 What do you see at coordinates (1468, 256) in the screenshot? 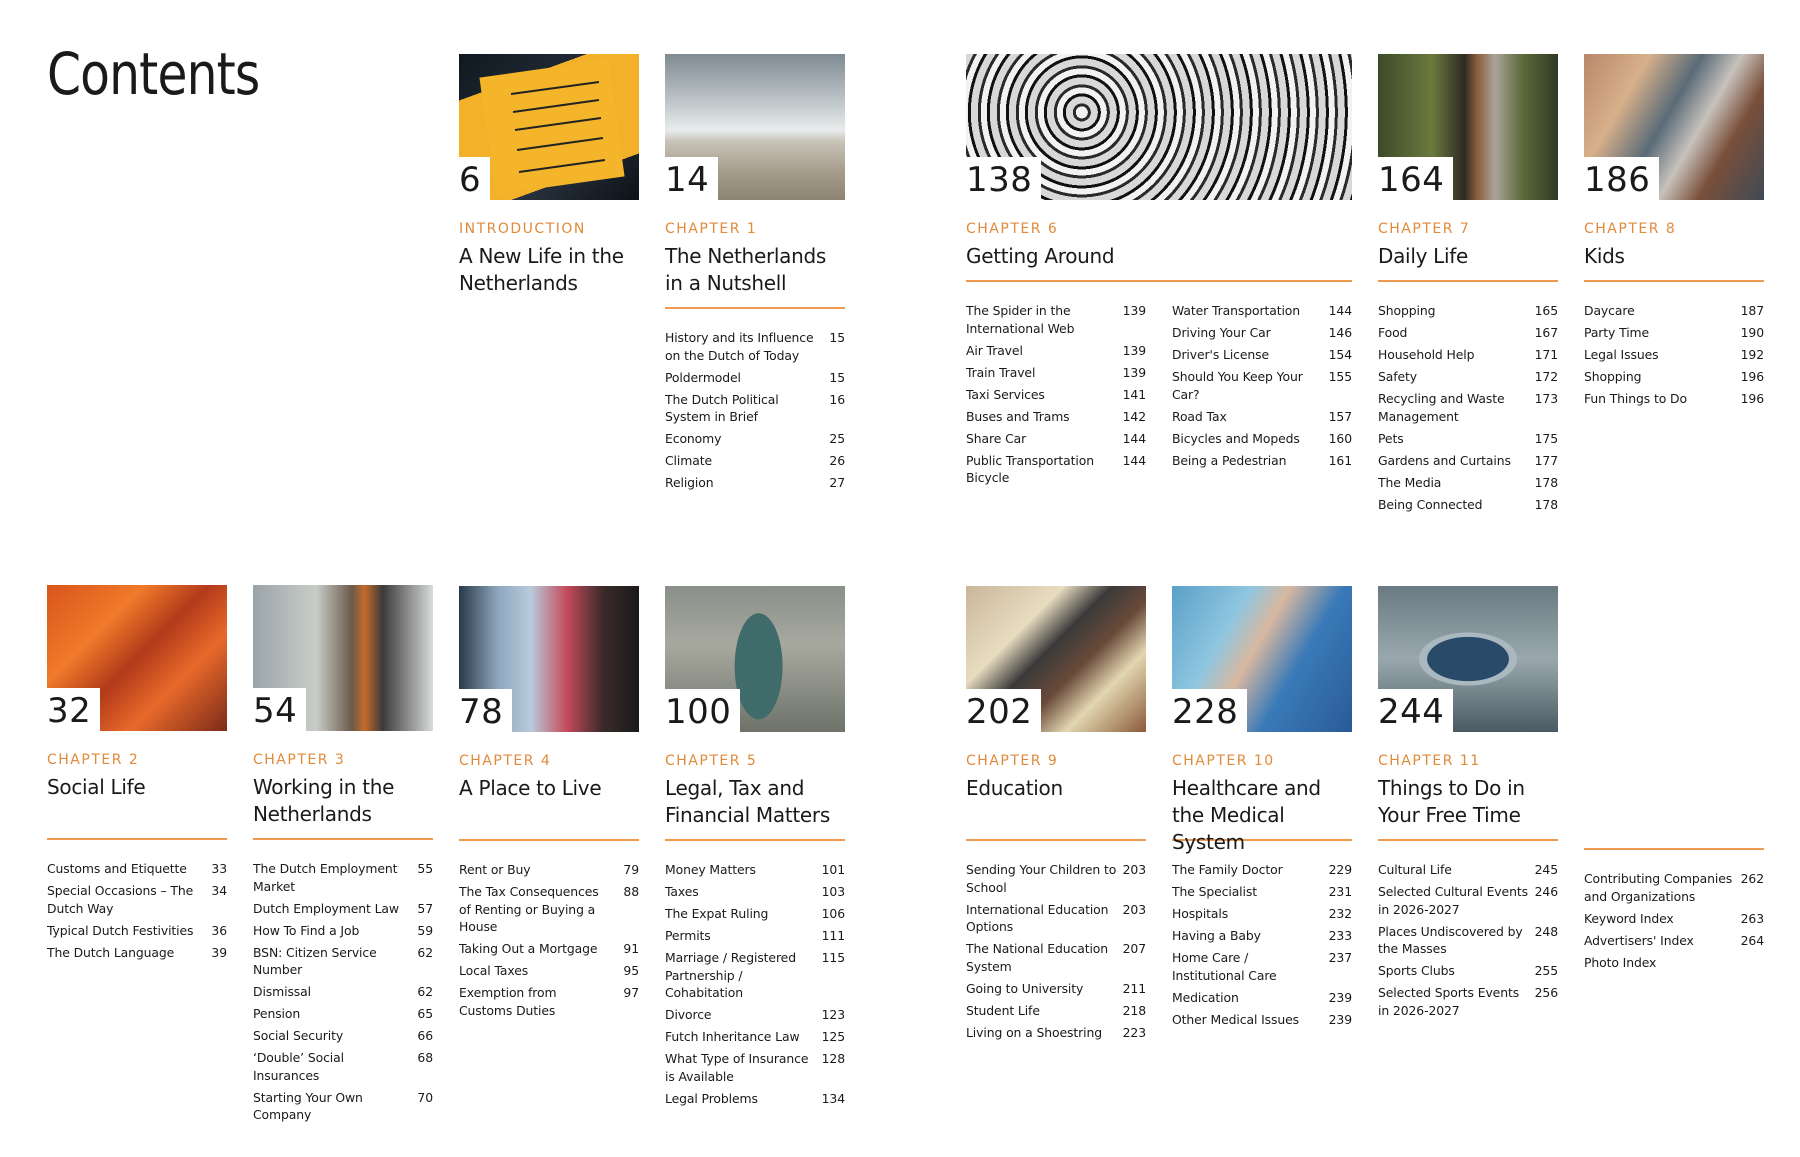
I see `chapter-title: Daily Life` at bounding box center [1468, 256].